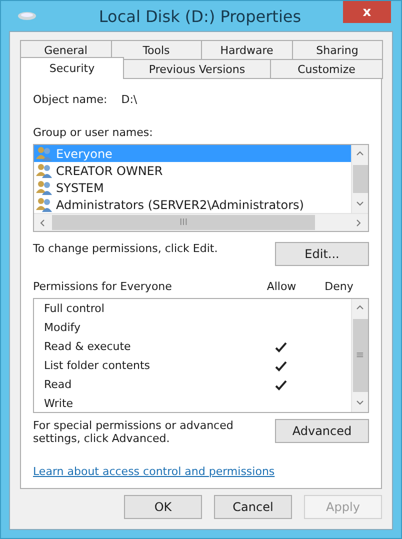 The height and width of the screenshot is (539, 402). What do you see at coordinates (154, 471) in the screenshot?
I see `help-link: Learn about access control and permissions` at bounding box center [154, 471].